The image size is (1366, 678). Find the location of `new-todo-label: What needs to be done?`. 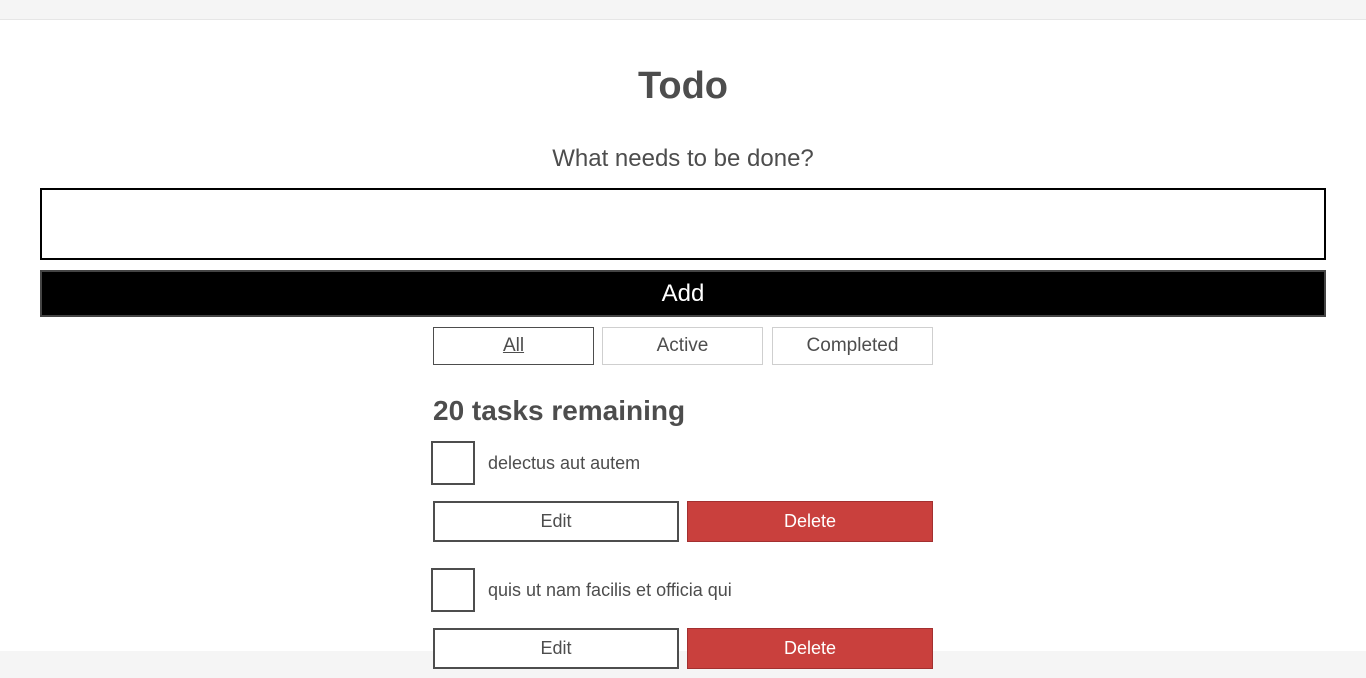

new-todo-label: What needs to be done? is located at coordinates (683, 158).